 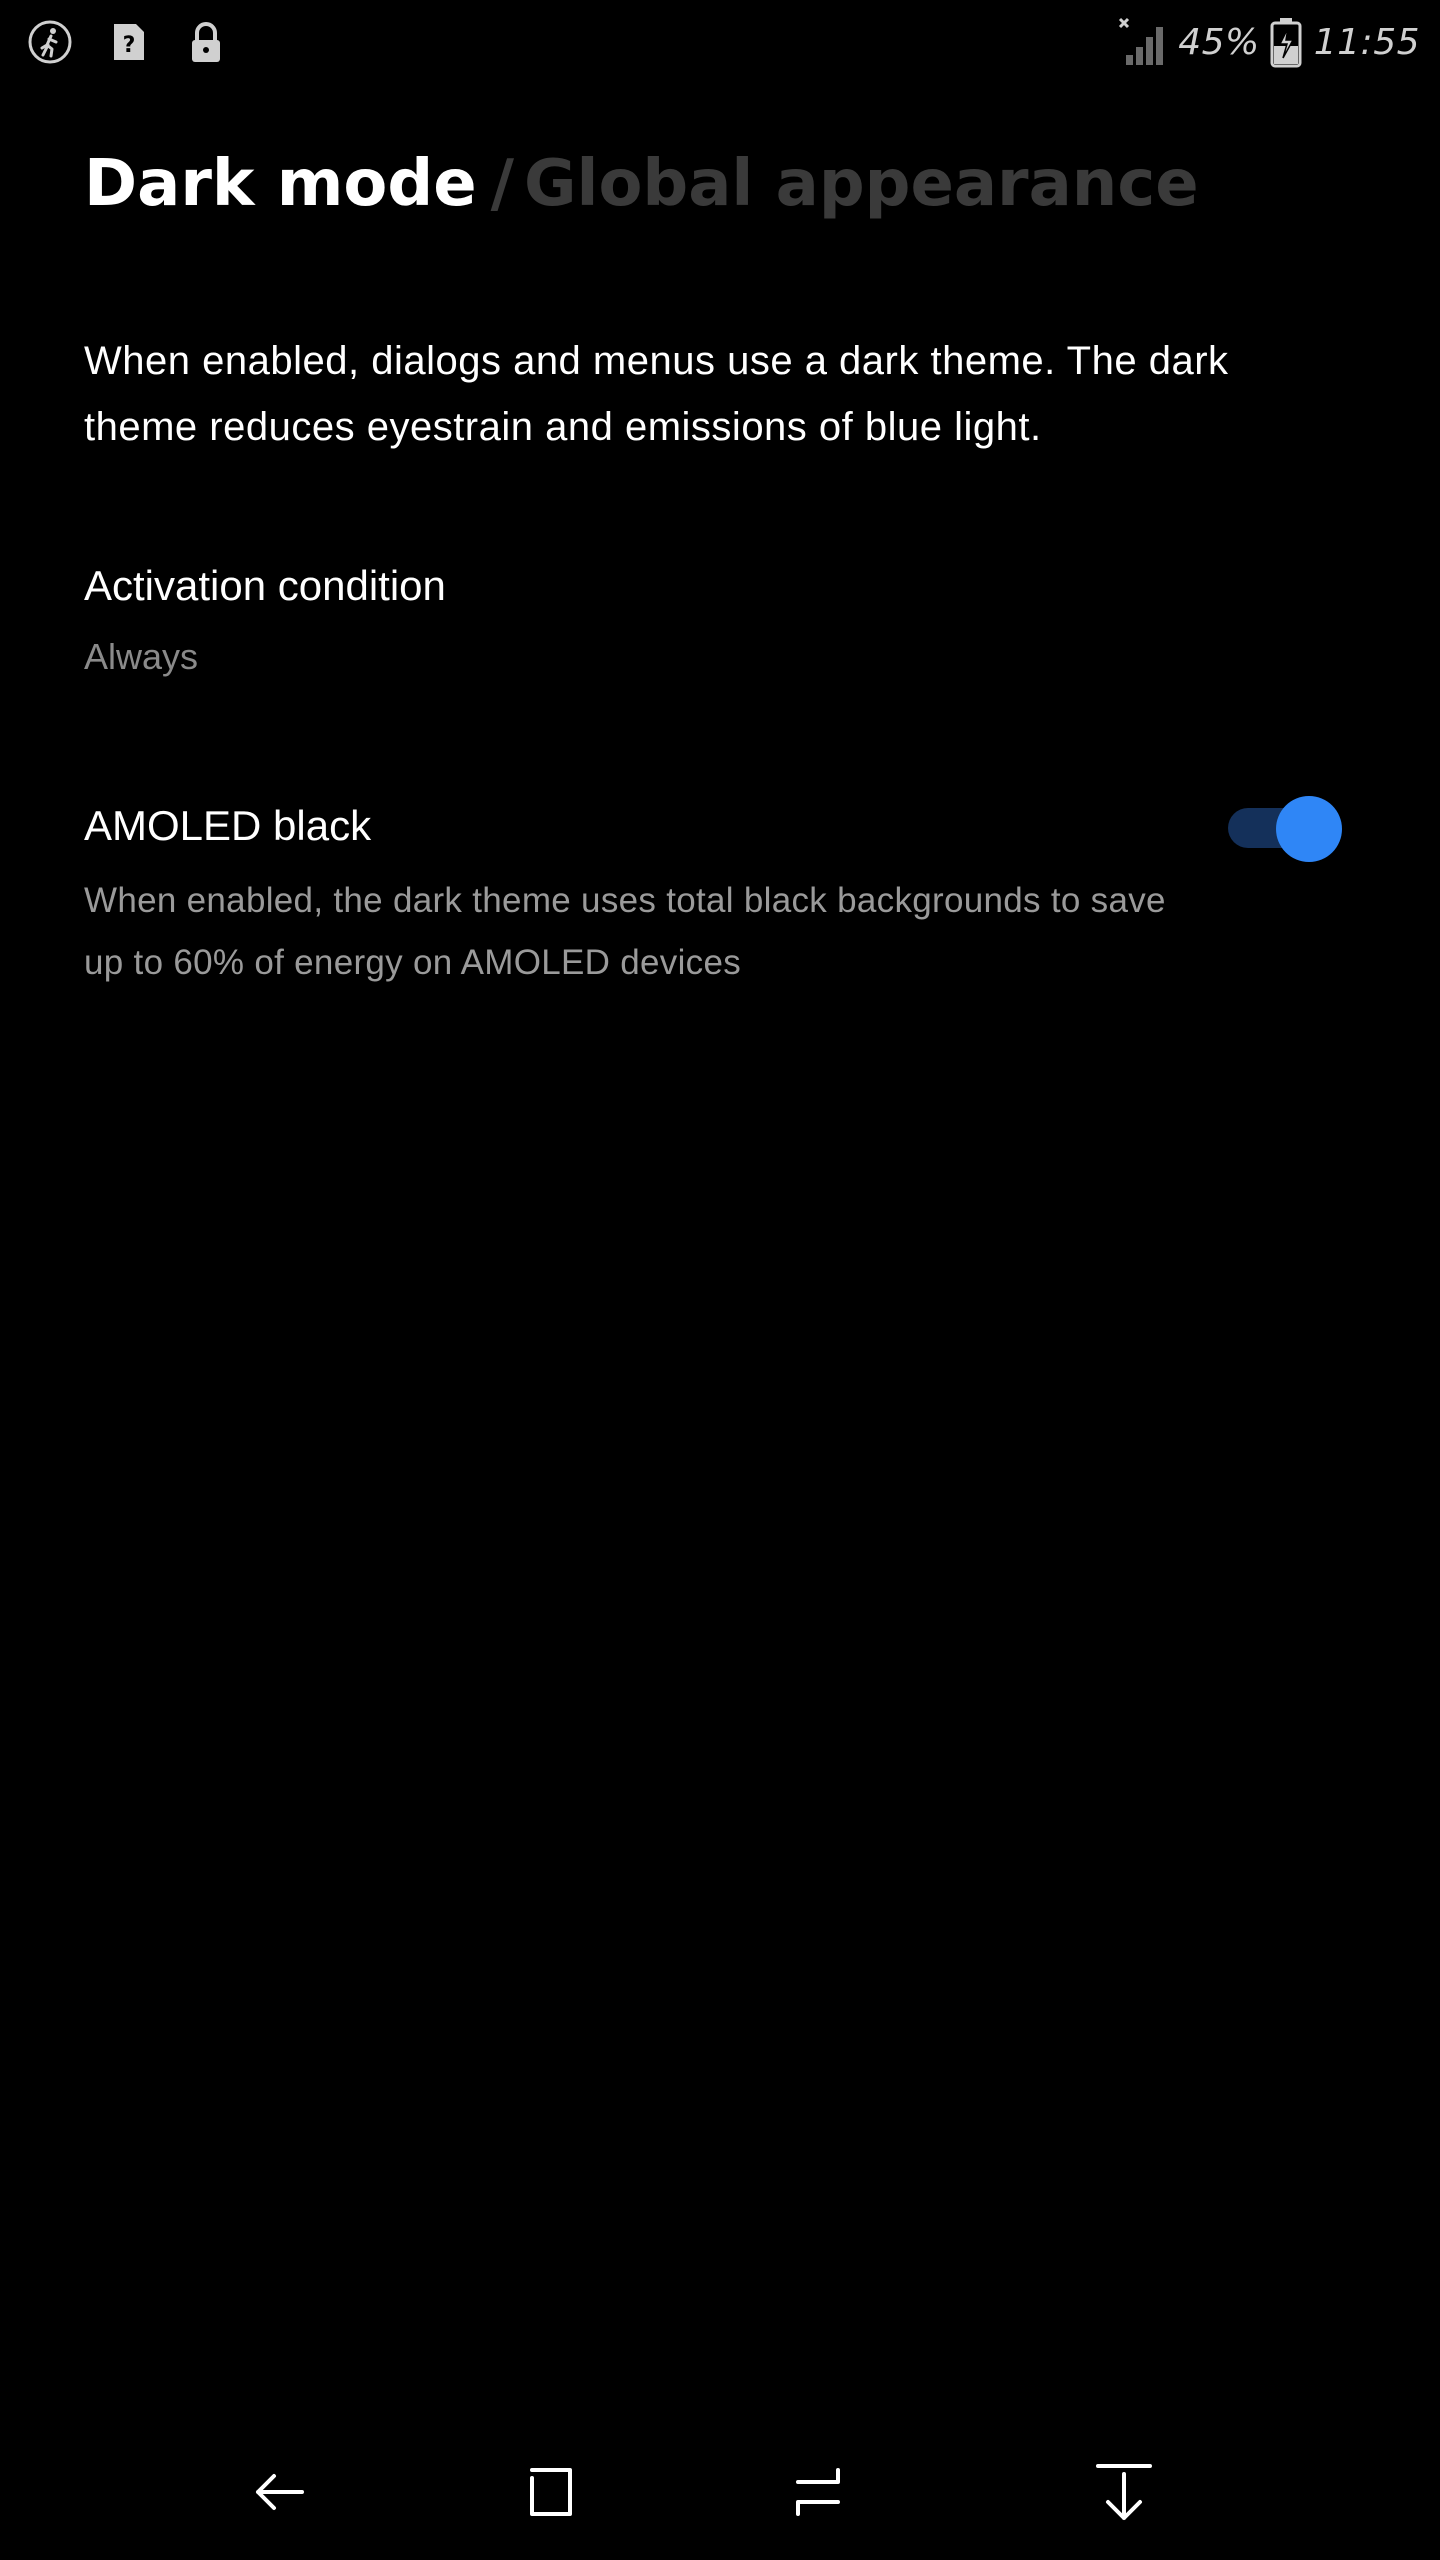 I want to click on page-title: Dark mode, so click(x=280, y=184).